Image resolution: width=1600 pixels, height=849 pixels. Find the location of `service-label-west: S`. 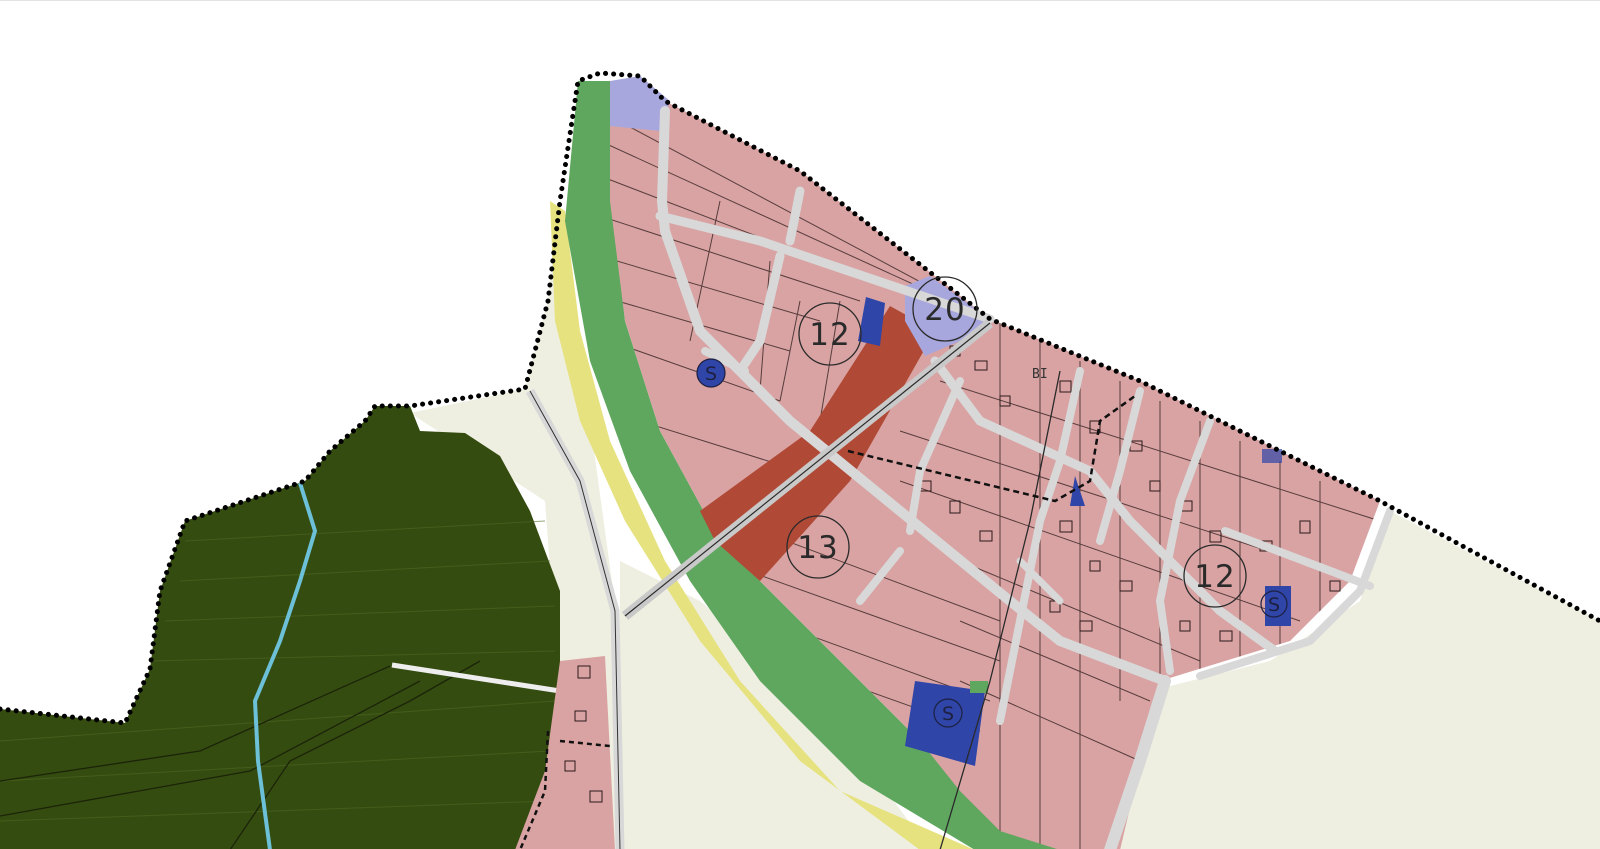

service-label-west: S is located at coordinates (711, 374).